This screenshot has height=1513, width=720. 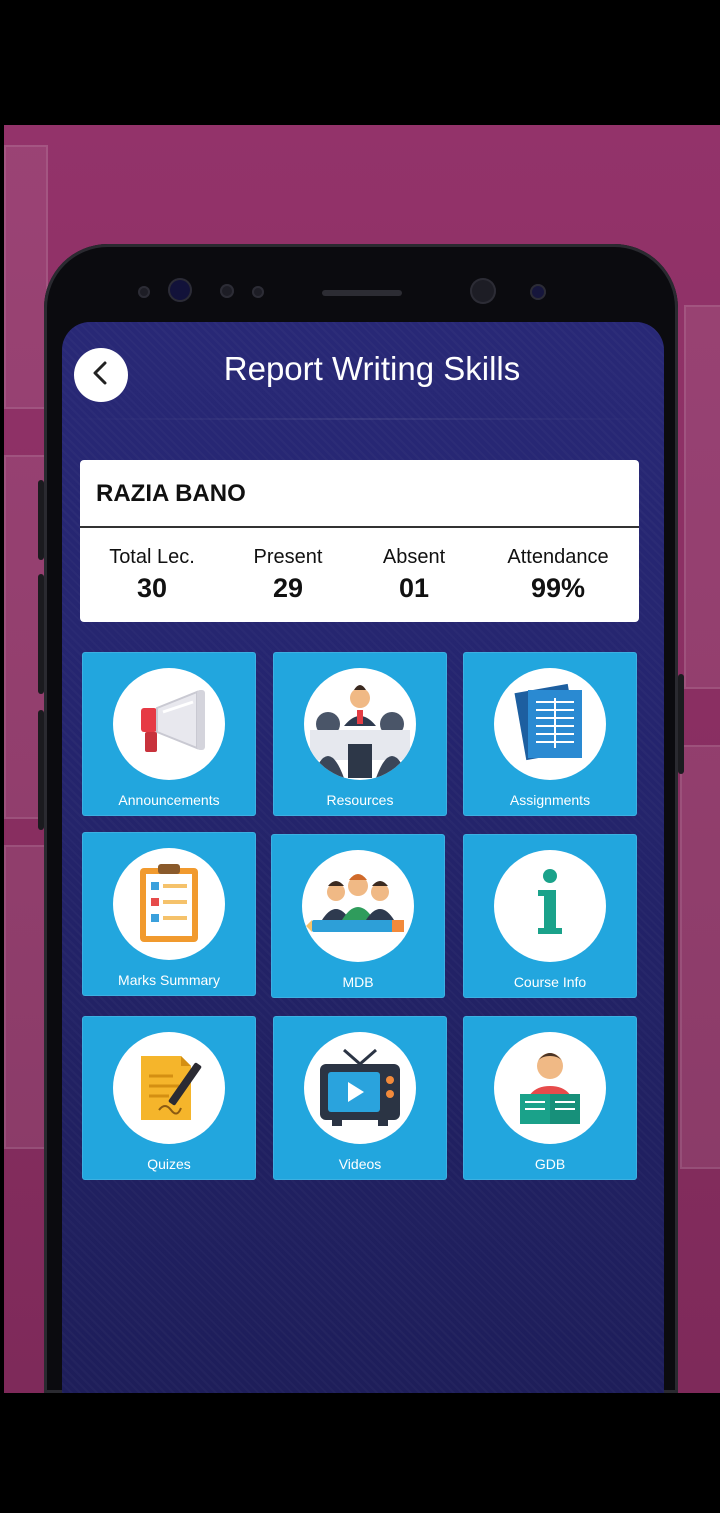 I want to click on stat-label: Present, so click(x=288, y=557).